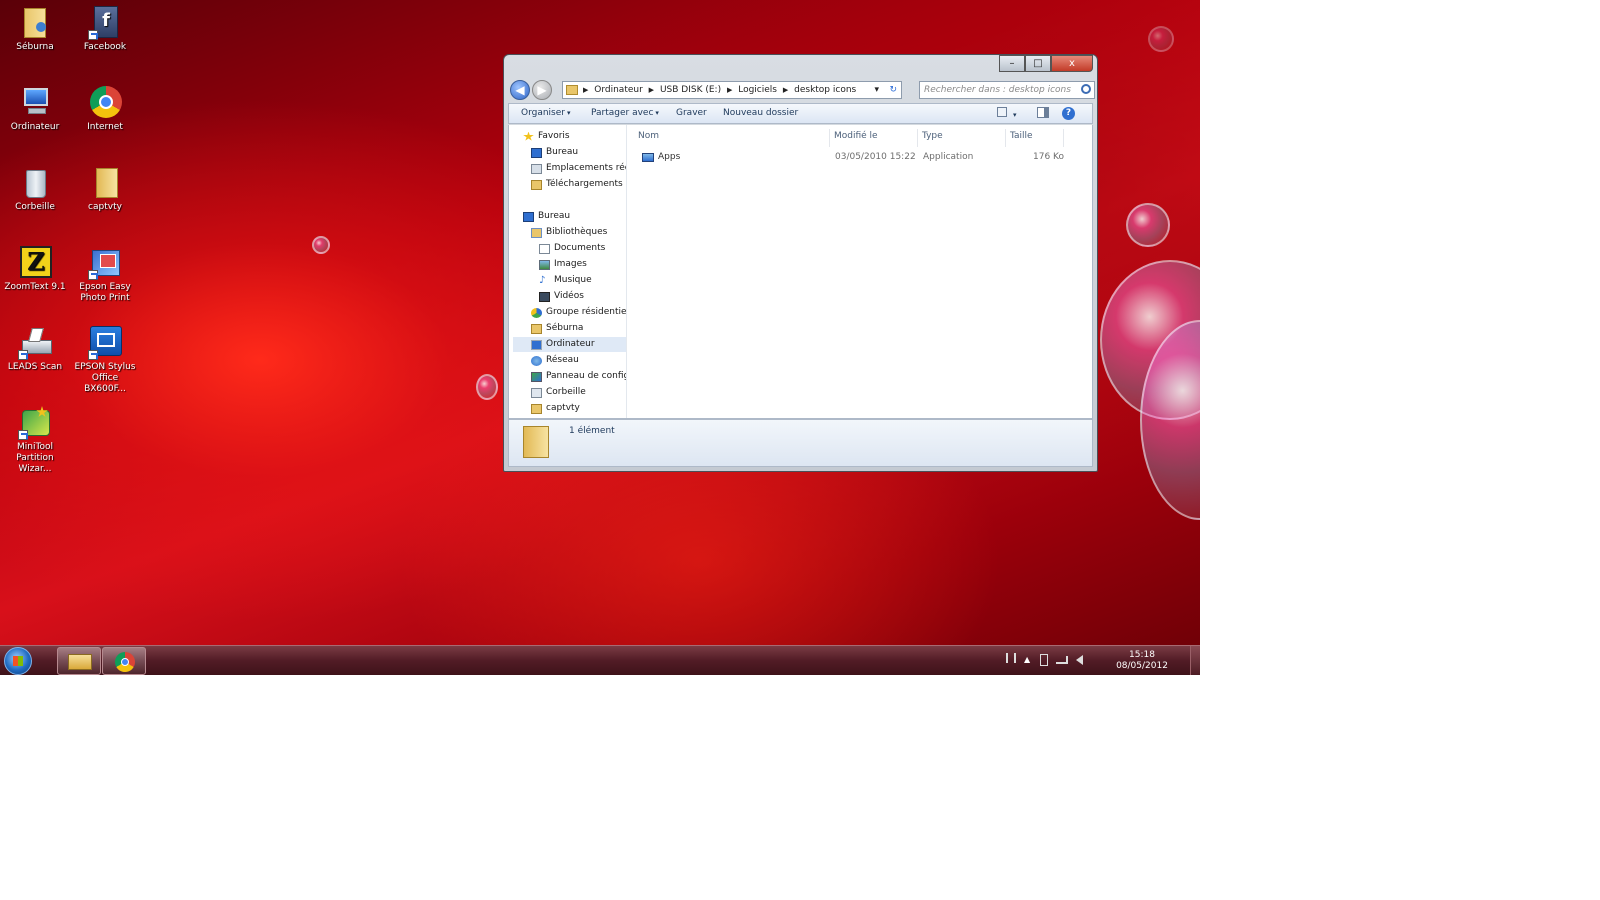  Describe the element at coordinates (35, 269) in the screenshot. I see `desktop-icon-zoomtext: Z ZoomText 9.1` at that location.